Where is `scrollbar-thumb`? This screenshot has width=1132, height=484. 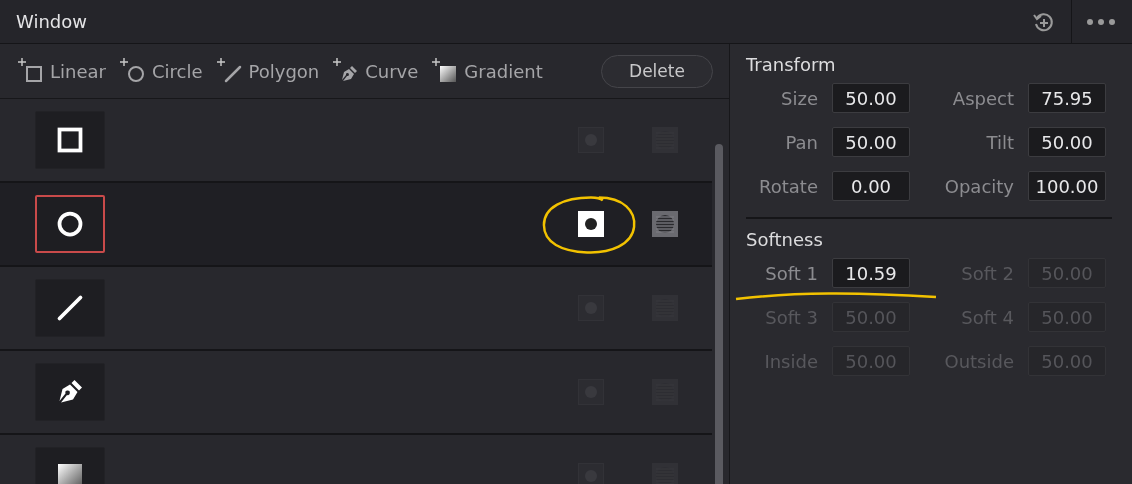
scrollbar-thumb is located at coordinates (719, 314).